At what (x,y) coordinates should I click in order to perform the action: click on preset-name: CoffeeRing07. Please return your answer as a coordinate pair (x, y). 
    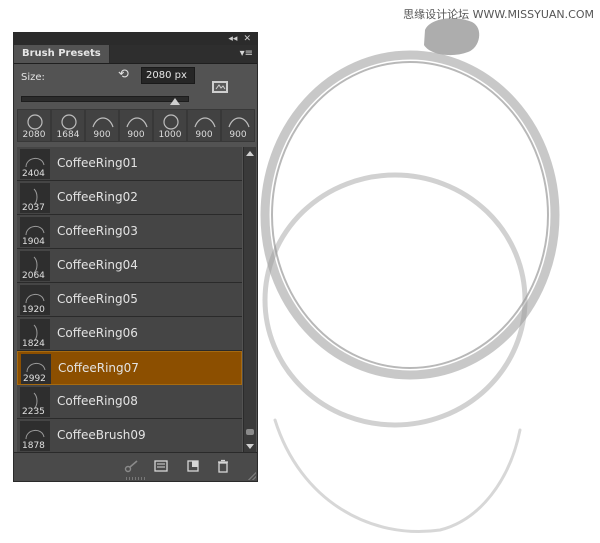
    Looking at the image, I should click on (98, 368).